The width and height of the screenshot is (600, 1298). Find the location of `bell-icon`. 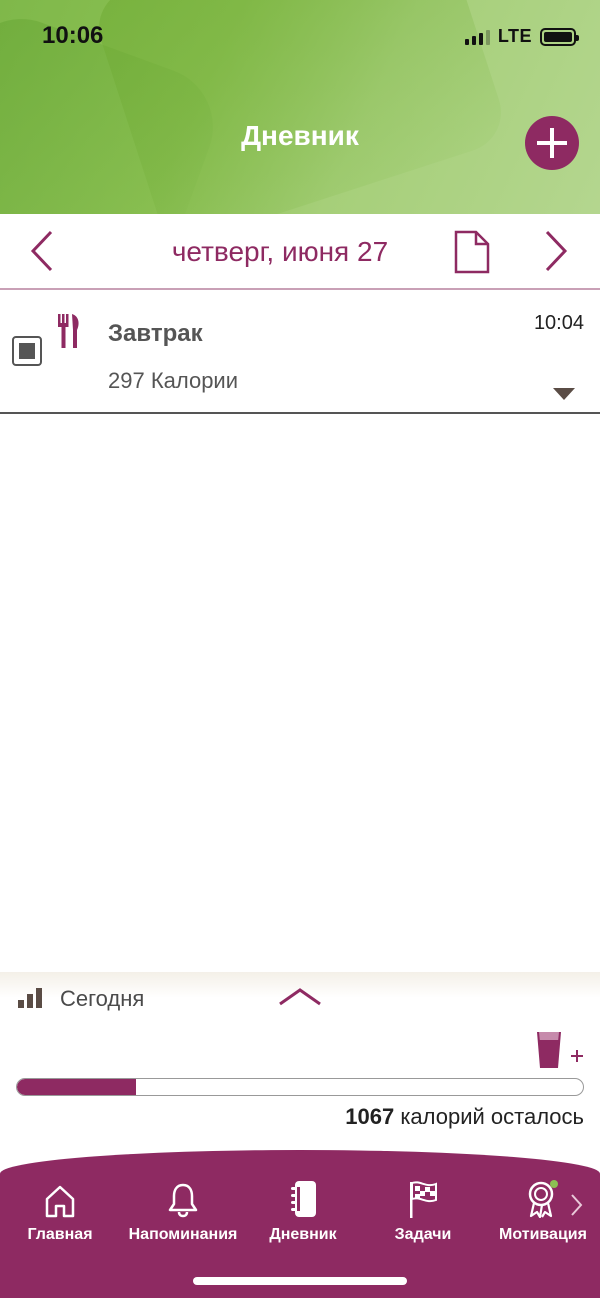

bell-icon is located at coordinates (183, 1200).